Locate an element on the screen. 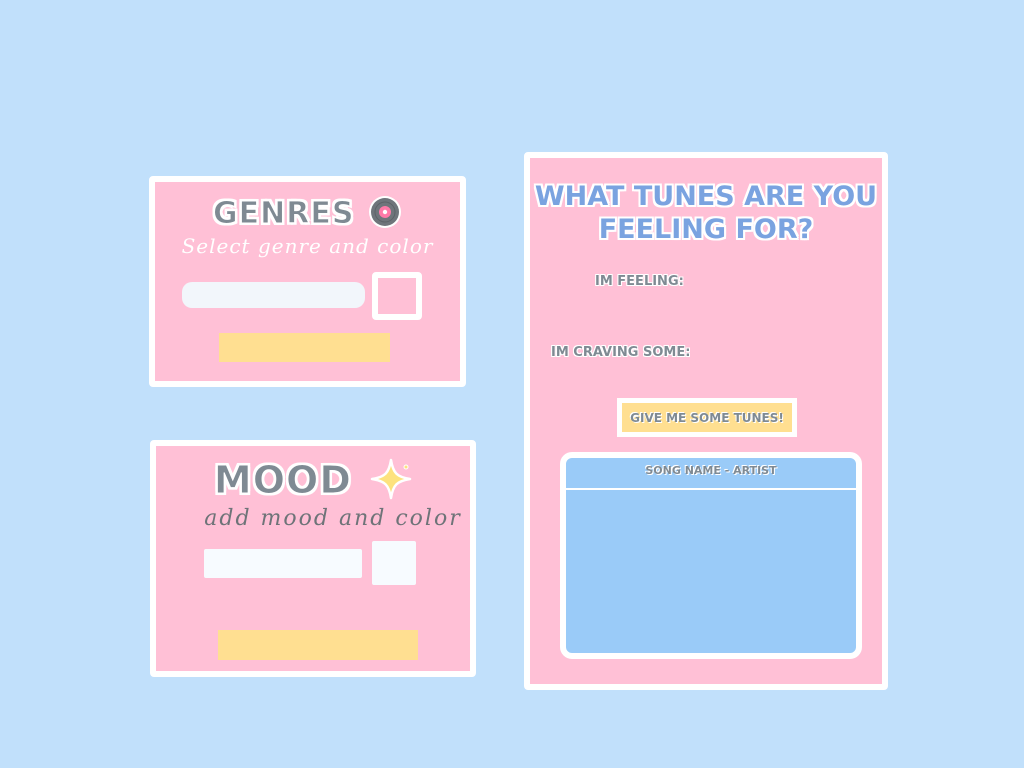 The width and height of the screenshot is (1024, 768). mood-title: MOOD is located at coordinates (313, 481).